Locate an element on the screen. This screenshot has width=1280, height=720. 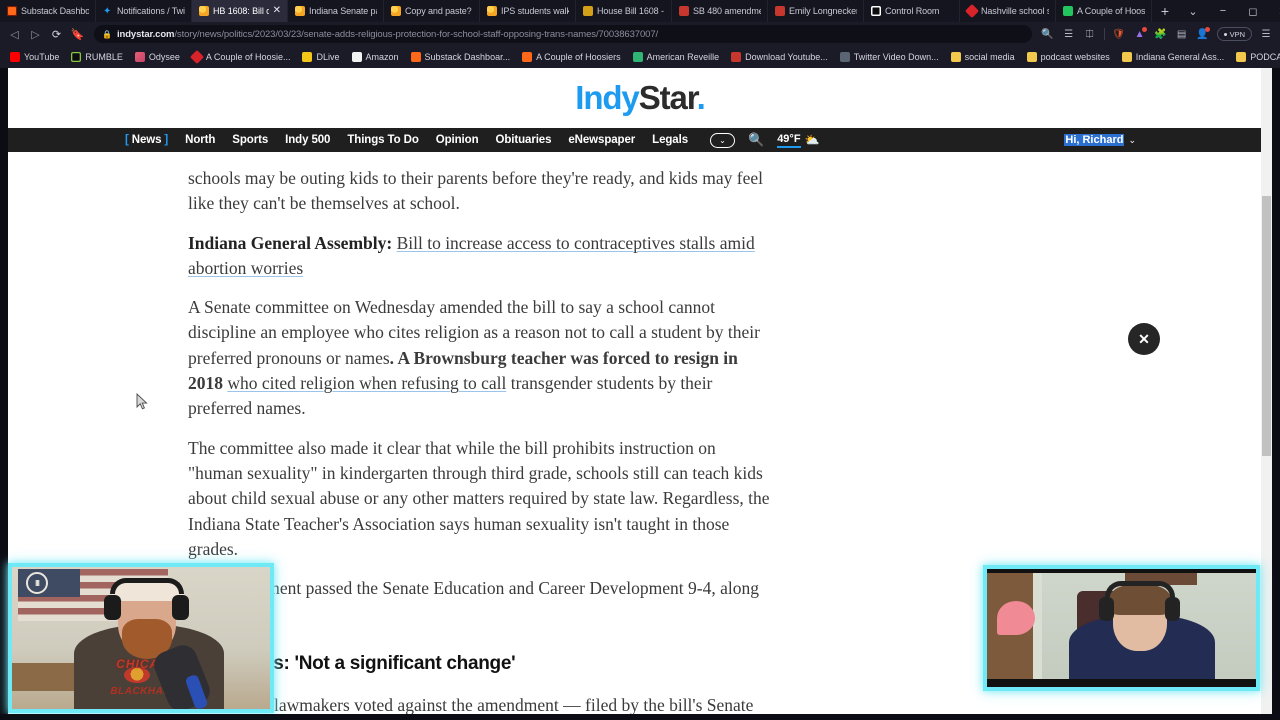
headphone-right-cup is located at coordinates (1172, 609).